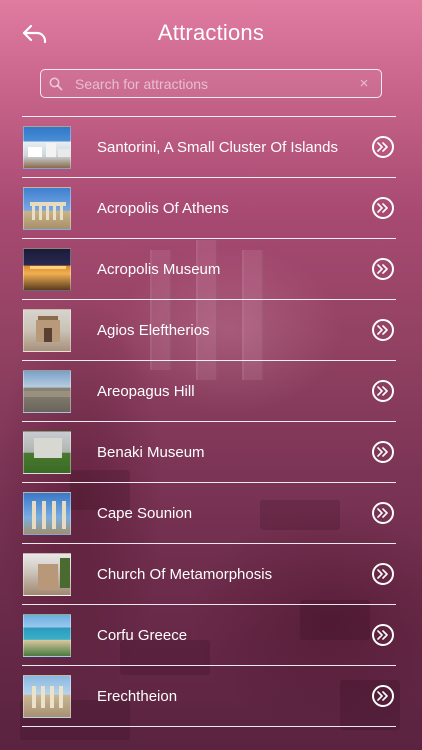 This screenshot has width=422, height=750. Describe the element at coordinates (209, 513) in the screenshot. I see `list-item: Cape Sounion` at that location.